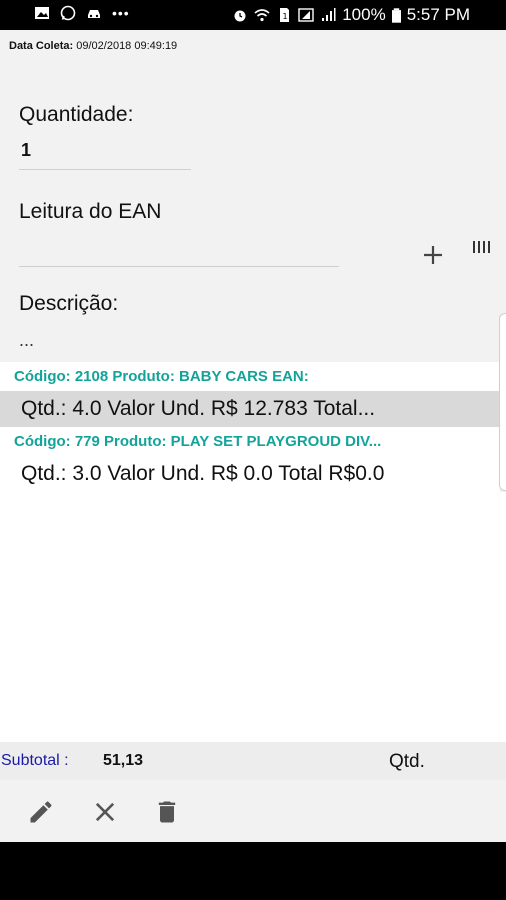 The height and width of the screenshot is (900, 506). What do you see at coordinates (41, 46) in the screenshot?
I see `data-coleta-label: Data Coleta:` at bounding box center [41, 46].